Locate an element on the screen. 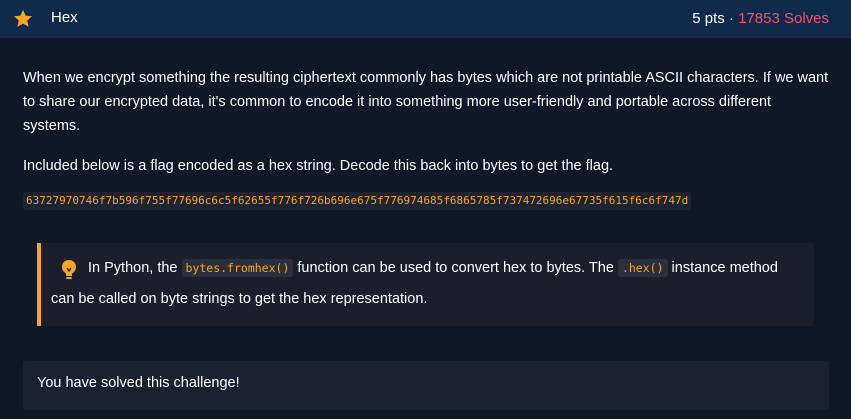 The image size is (851, 419). code-bytes-fromhex: bytes.fromhex() is located at coordinates (237, 268).